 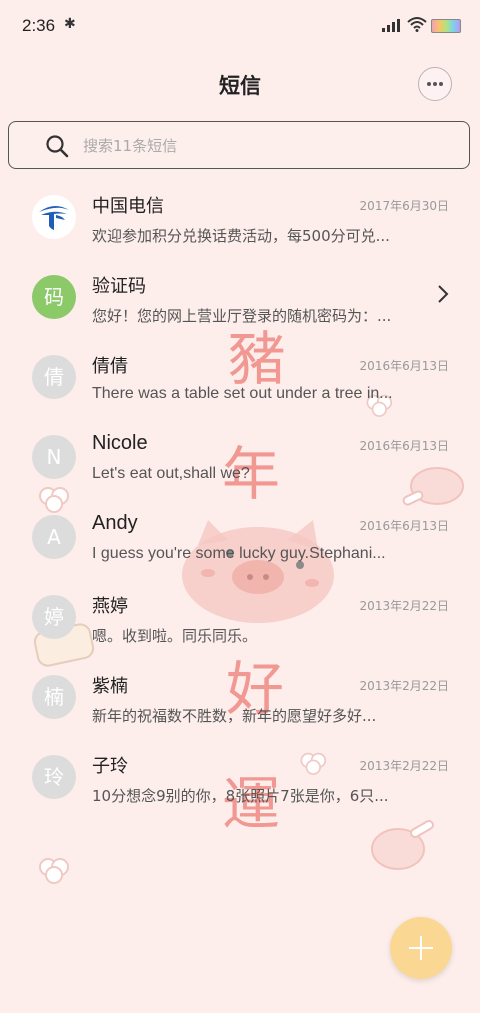 What do you see at coordinates (443, 294) in the screenshot?
I see `chevron-right-icon` at bounding box center [443, 294].